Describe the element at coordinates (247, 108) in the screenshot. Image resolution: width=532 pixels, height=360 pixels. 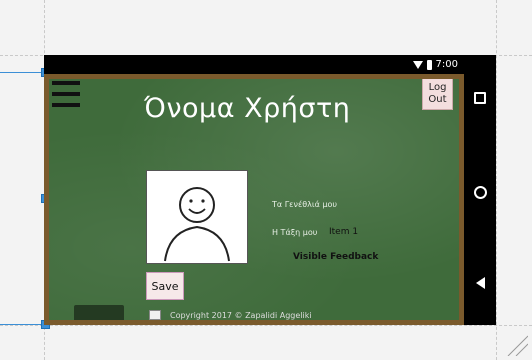
I see `page-title: Όνομα Χρήστη` at that location.